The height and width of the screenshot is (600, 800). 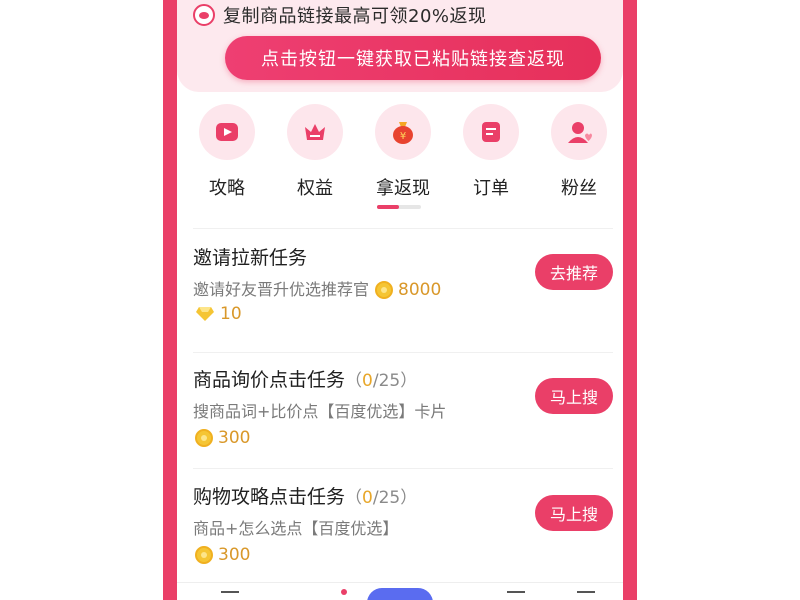 I want to click on nav-label: 订单, so click(x=491, y=188).